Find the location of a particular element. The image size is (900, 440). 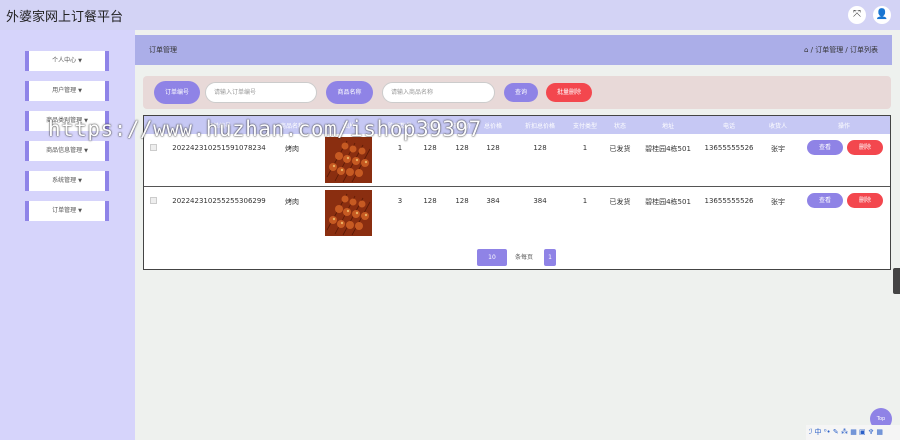

column-header: 支付类型 is located at coordinates (585, 125).